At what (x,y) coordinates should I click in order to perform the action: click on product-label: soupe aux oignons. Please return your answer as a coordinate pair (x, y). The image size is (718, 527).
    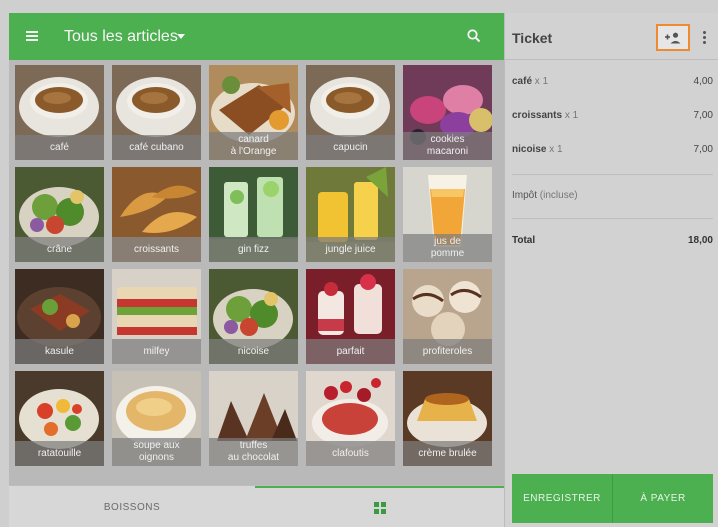
    Looking at the image, I should click on (156, 452).